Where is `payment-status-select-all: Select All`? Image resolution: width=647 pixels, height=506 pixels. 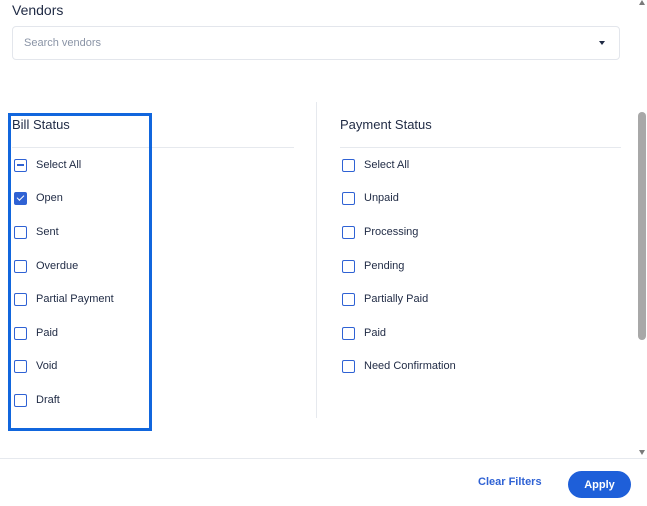
payment-status-select-all: Select All is located at coordinates (375, 165).